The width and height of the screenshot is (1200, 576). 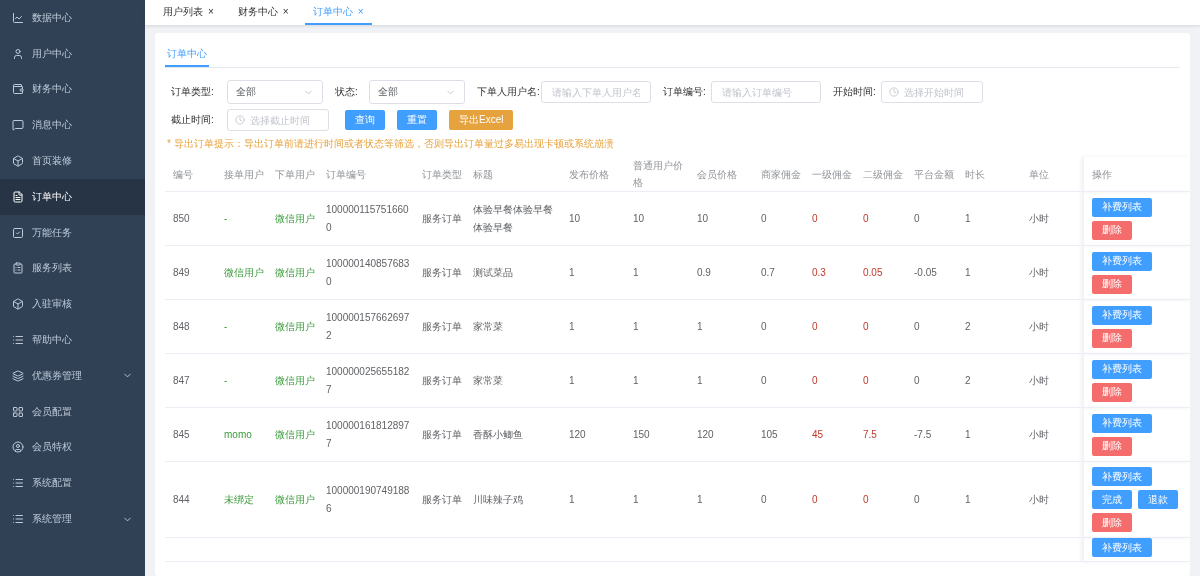 I want to click on sidebar-item: 服务列表, so click(x=72, y=268).